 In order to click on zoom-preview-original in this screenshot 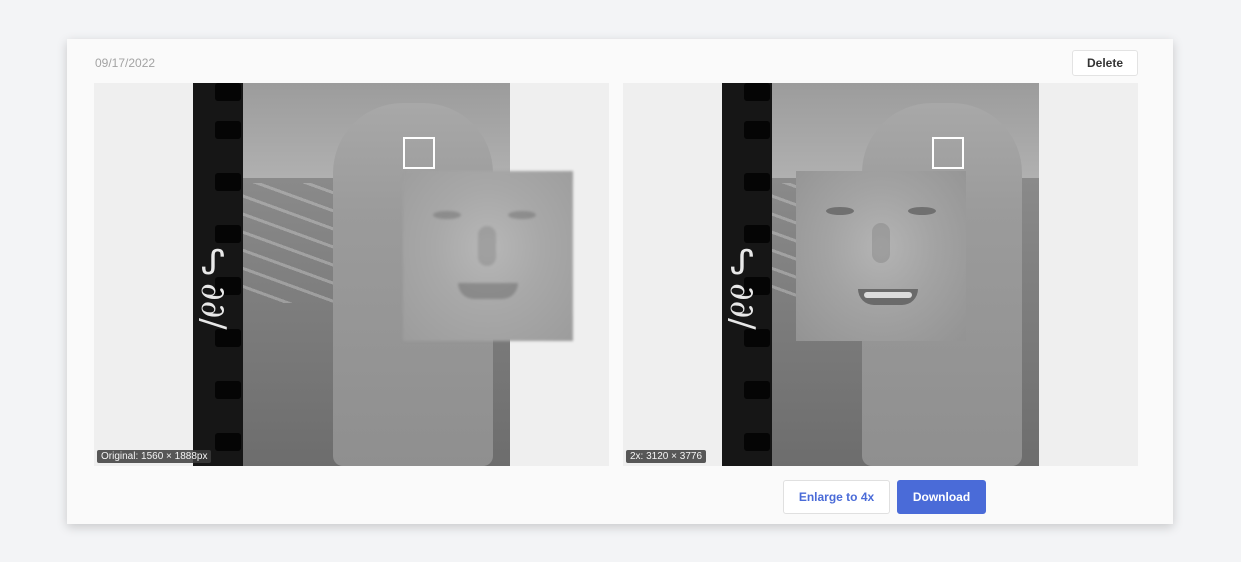, I will do `click(488, 256)`.